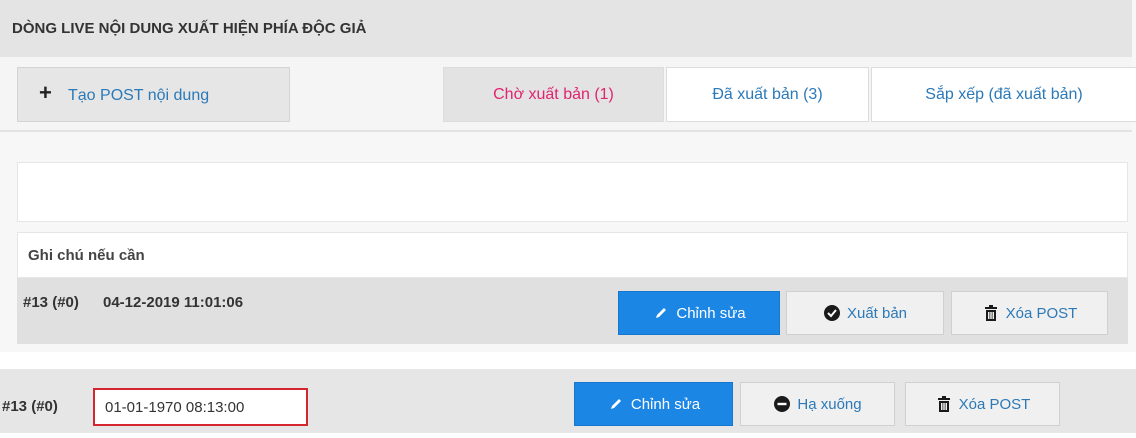 The width and height of the screenshot is (1136, 438). Describe the element at coordinates (572, 255) in the screenshot. I see `post-note-field: Ghi chú nếu cần` at that location.